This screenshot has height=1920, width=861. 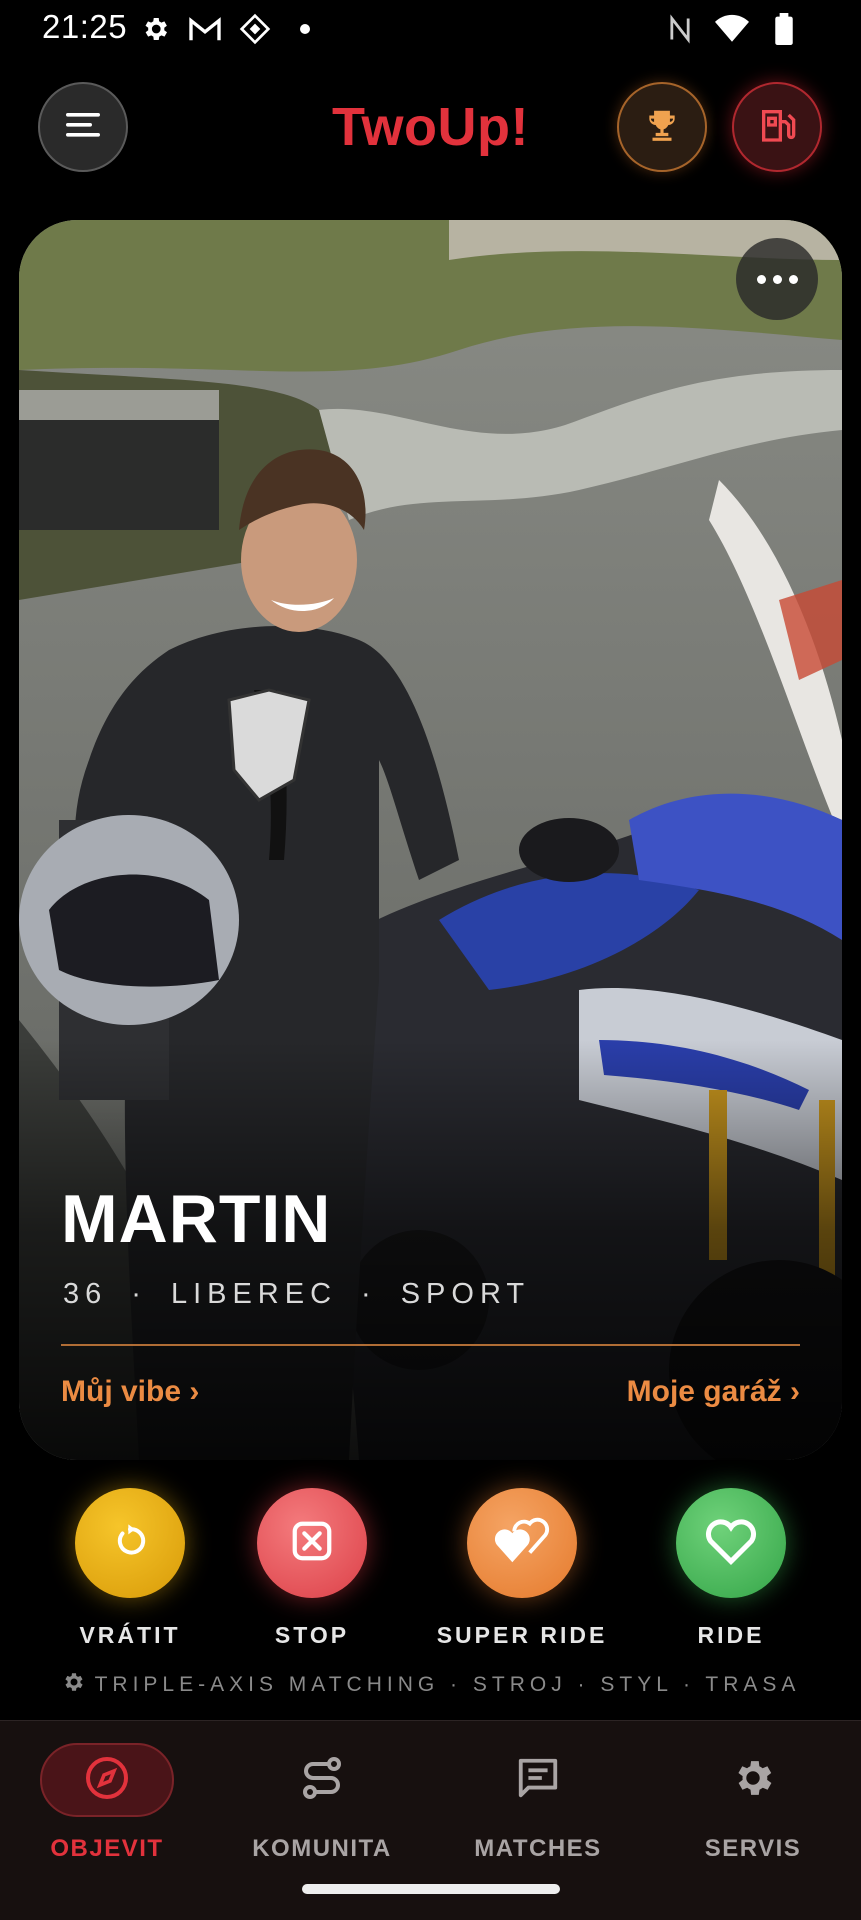 I want to click on stop-circle, so click(x=312, y=1543).